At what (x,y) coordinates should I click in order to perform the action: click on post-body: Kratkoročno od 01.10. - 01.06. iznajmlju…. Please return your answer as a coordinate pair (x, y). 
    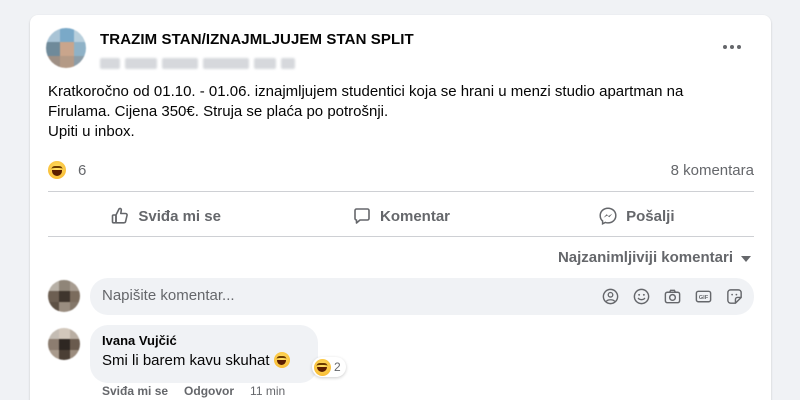
    Looking at the image, I should click on (403, 112).